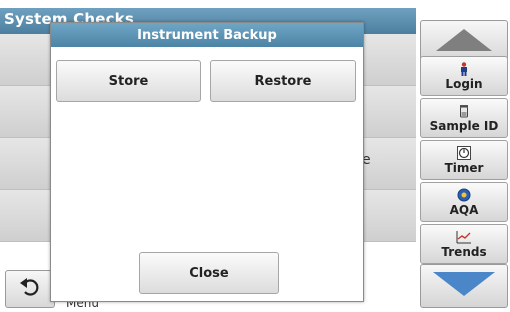 This screenshot has height=312, width=510. What do you see at coordinates (464, 195) in the screenshot?
I see `aqa-globe-icon` at bounding box center [464, 195].